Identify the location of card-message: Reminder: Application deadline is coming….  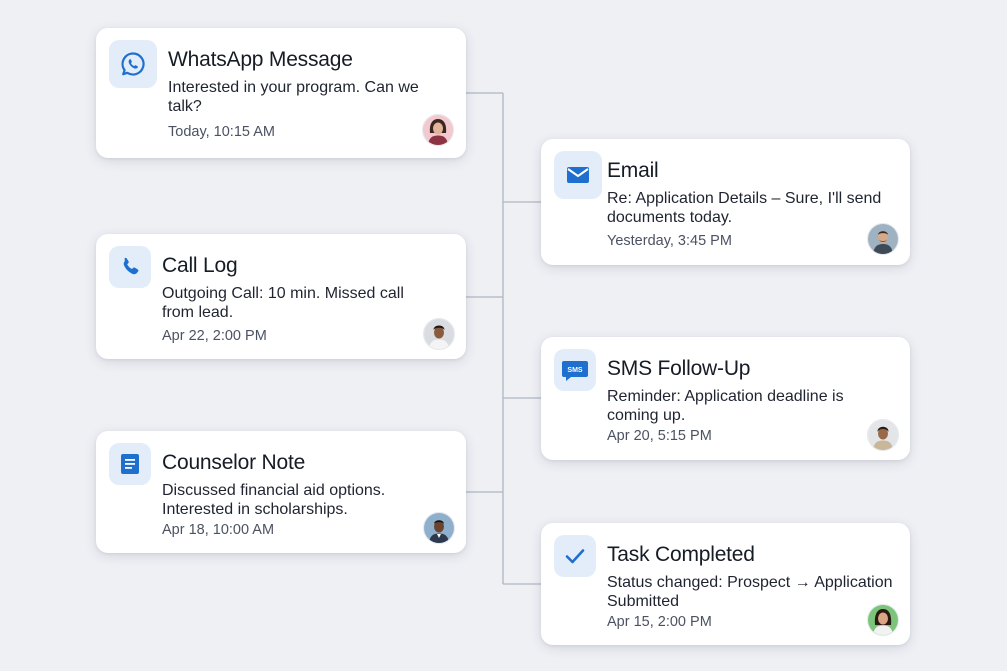
(725, 406).